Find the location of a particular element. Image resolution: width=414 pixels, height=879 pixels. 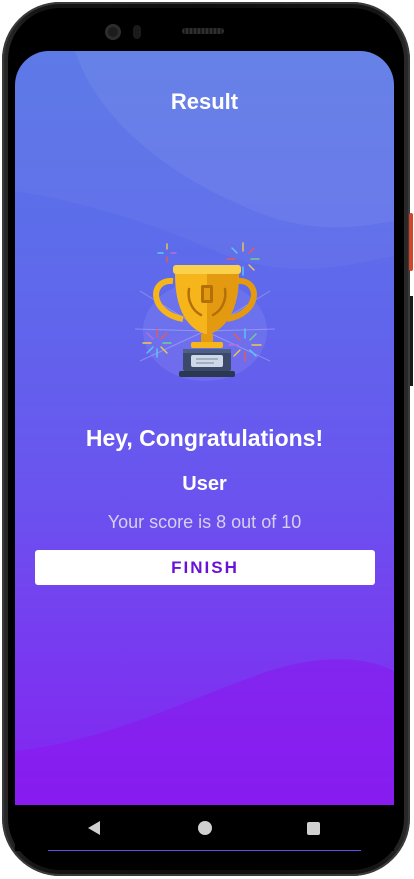

home-icon is located at coordinates (205, 828).